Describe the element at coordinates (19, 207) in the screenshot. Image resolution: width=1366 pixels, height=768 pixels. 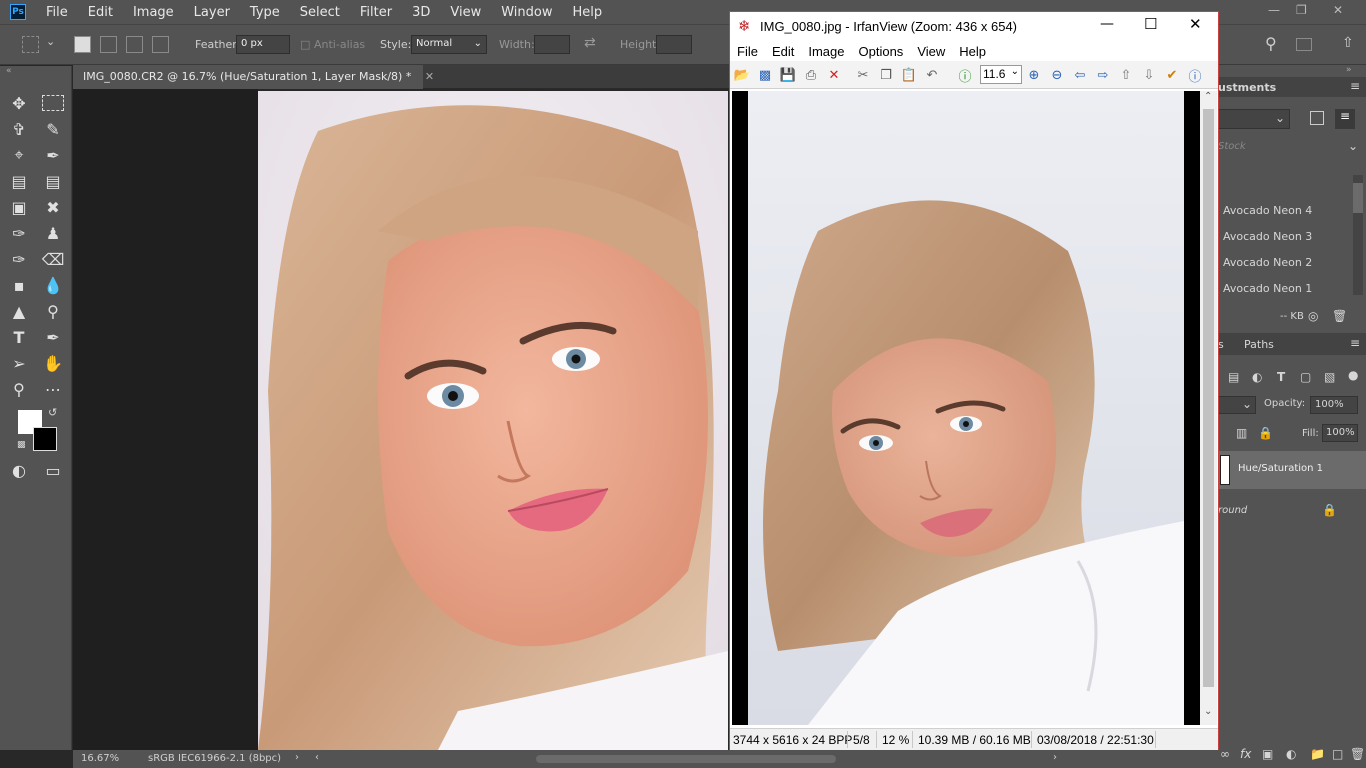
I see `transform-tool-icon: ▣` at that location.